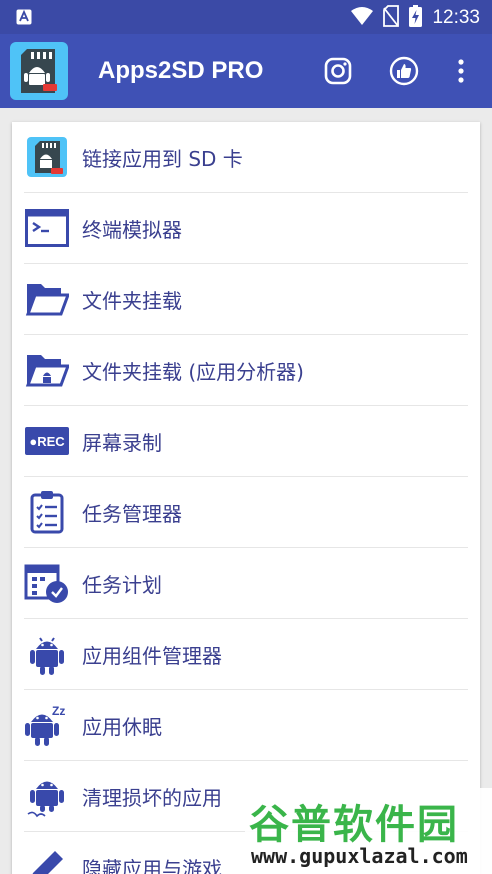 The image size is (492, 874). Describe the element at coordinates (47, 512) in the screenshot. I see `clipboard-list-icon` at that location.